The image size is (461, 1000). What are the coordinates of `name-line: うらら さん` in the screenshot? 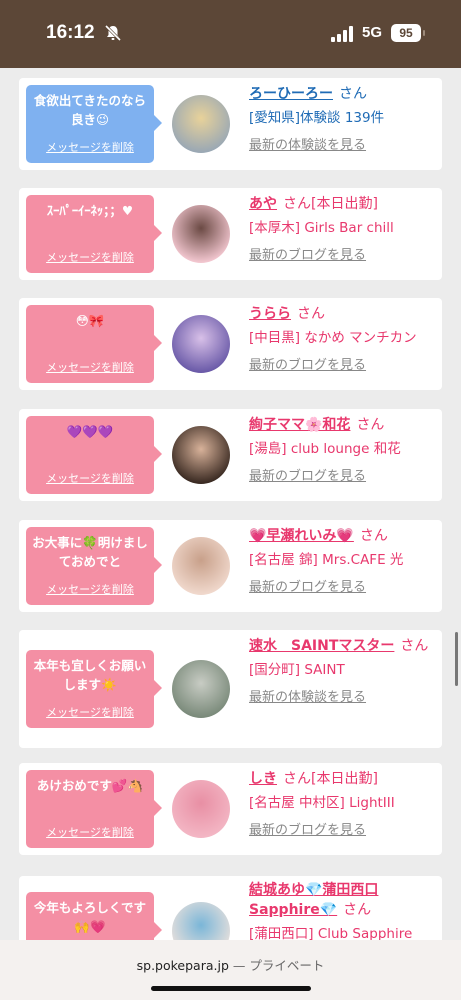 It's located at (344, 314).